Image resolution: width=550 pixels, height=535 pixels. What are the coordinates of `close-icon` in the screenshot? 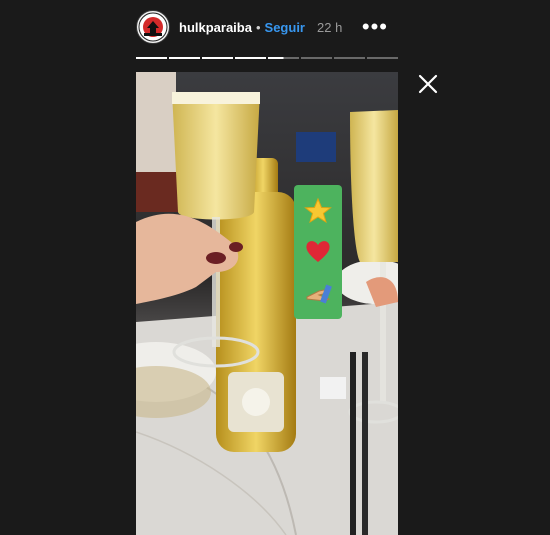 It's located at (428, 84).